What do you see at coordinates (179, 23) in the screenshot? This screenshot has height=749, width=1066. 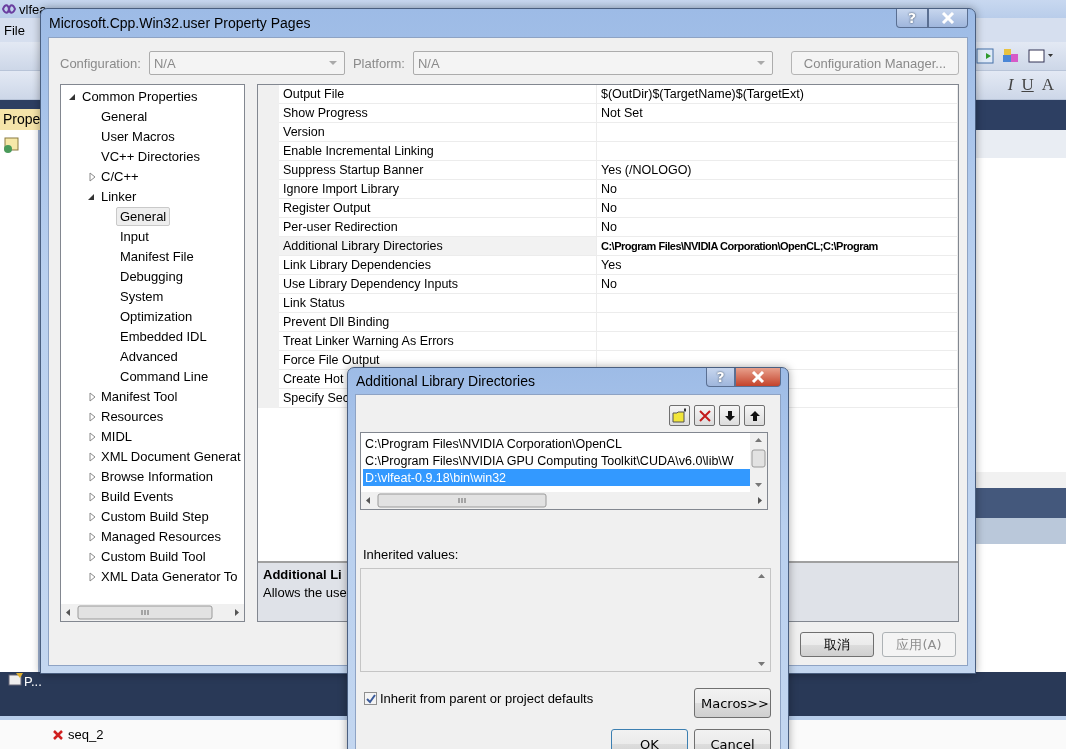 I see `window-title: Microsoft.Cpp.Win32.user Property Pages` at bounding box center [179, 23].